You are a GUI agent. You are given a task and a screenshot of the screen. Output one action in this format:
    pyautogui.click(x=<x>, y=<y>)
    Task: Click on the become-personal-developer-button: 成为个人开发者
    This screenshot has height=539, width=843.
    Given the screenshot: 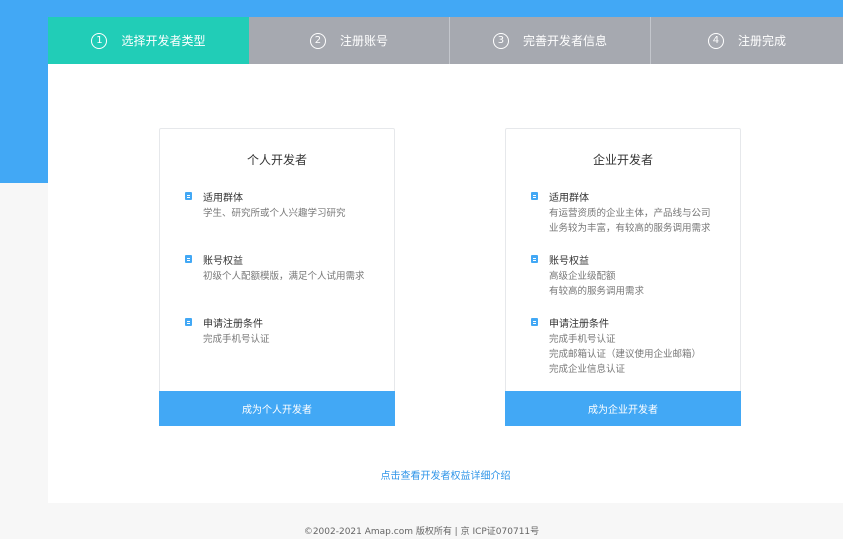 What is the action you would take?
    pyautogui.click(x=277, y=408)
    